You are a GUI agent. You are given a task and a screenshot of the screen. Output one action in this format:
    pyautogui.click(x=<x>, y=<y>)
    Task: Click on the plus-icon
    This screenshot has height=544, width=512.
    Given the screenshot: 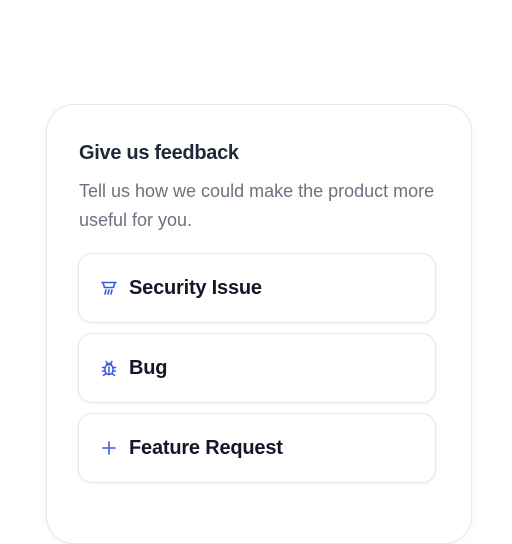 What is the action you would take?
    pyautogui.click(x=109, y=448)
    